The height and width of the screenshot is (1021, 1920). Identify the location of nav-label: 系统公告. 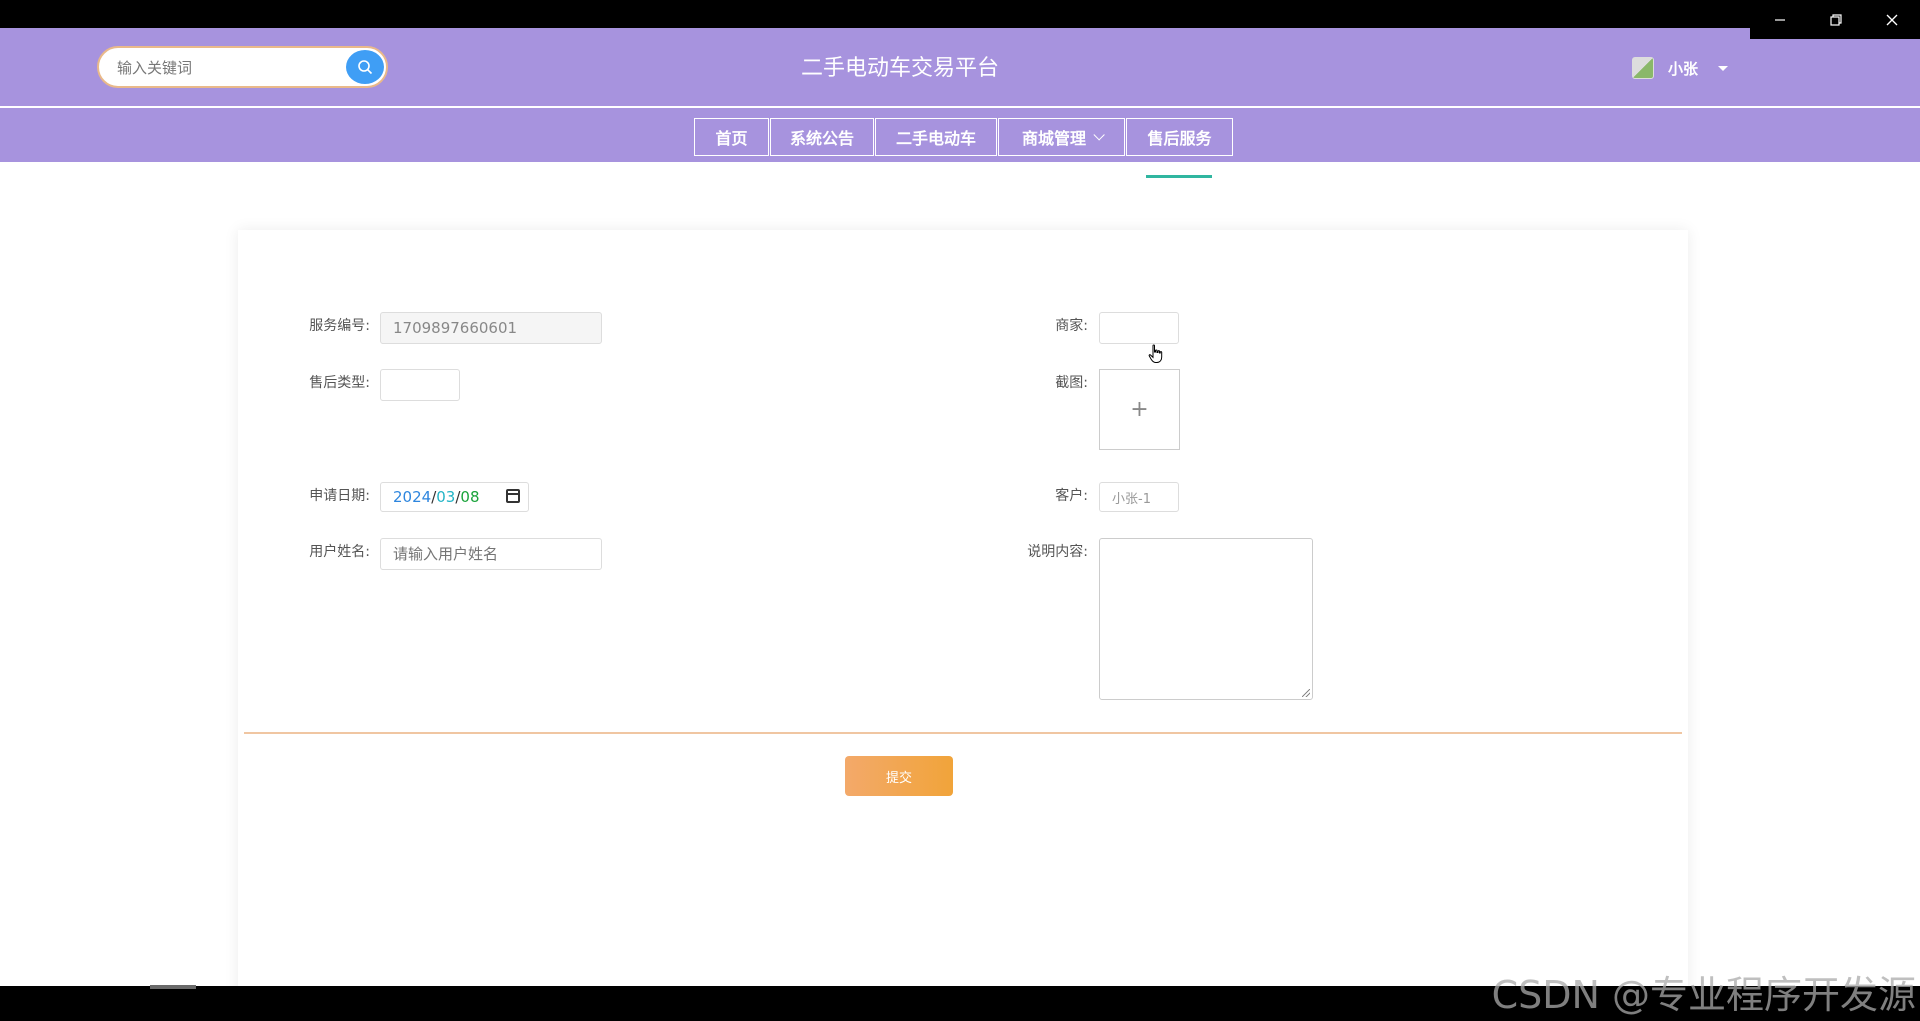
(821, 138).